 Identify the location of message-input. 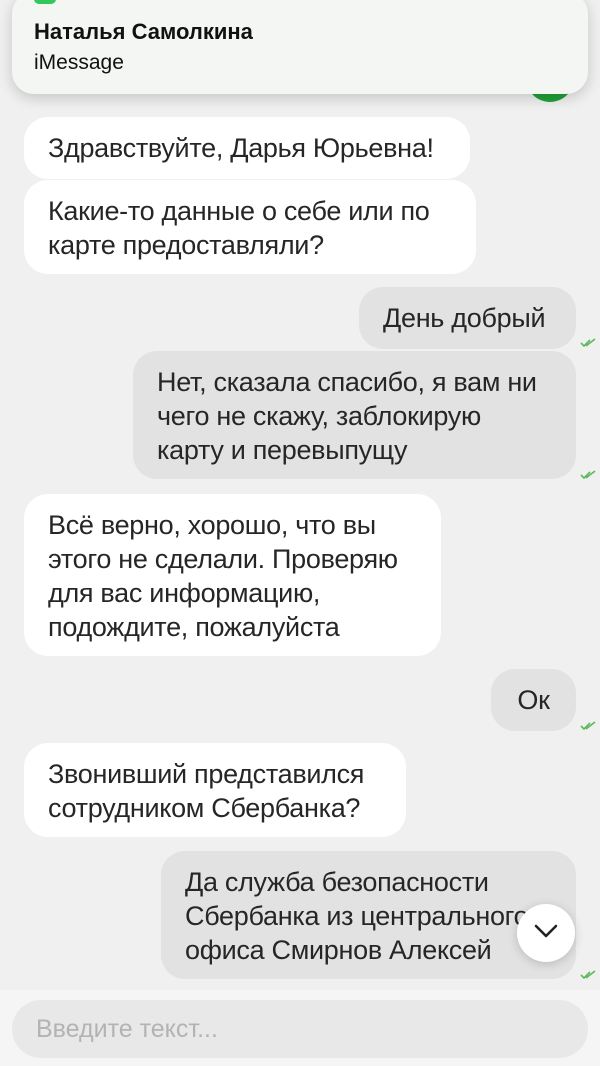
(300, 1029).